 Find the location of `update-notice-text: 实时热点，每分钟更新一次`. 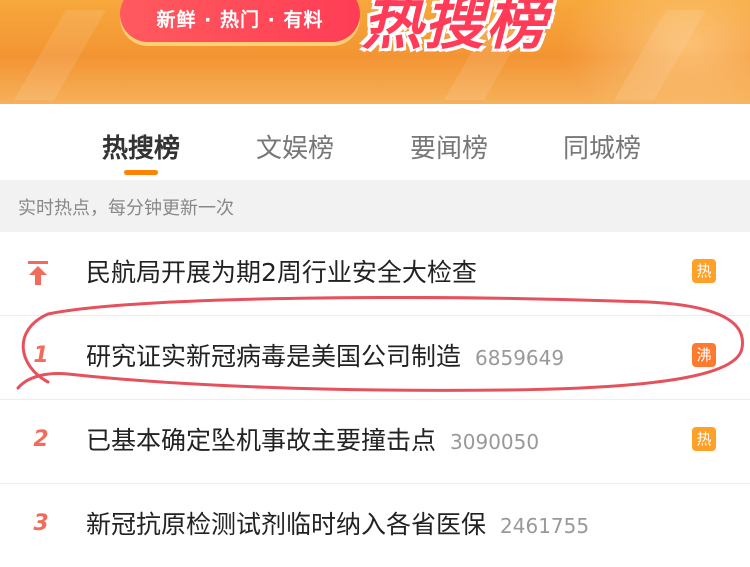

update-notice-text: 实时热点，每分钟更新一次 is located at coordinates (126, 208).